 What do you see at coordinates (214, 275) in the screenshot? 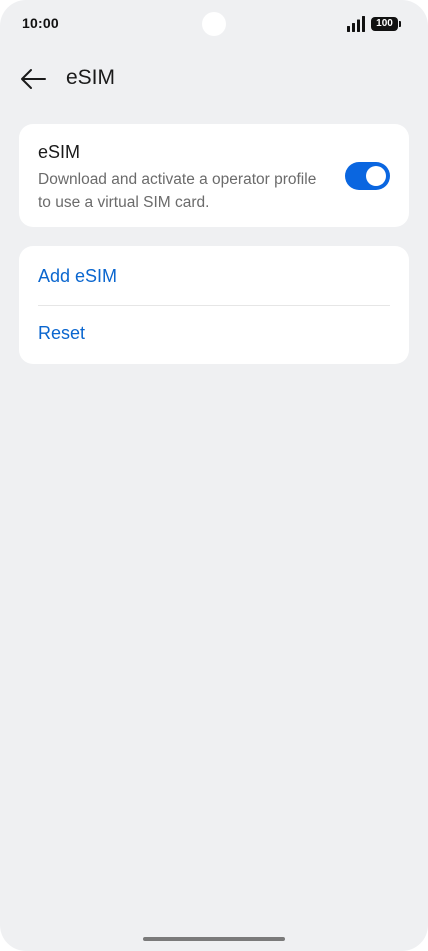
I see `add-esim-button: Add eSIM` at bounding box center [214, 275].